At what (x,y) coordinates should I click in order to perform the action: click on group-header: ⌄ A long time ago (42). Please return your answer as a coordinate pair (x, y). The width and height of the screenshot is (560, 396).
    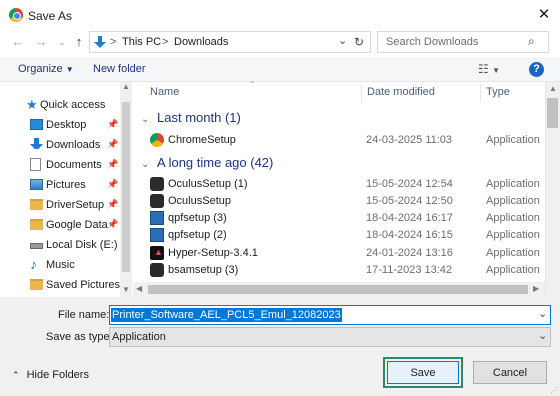
    Looking at the image, I should click on (207, 162).